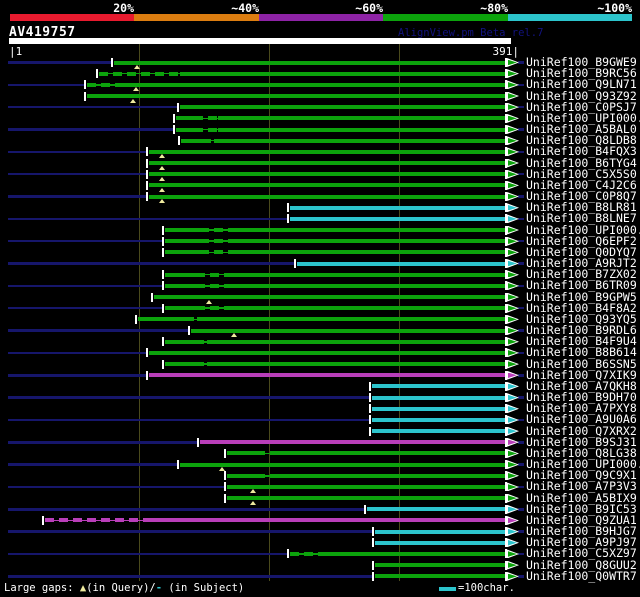 Image resolution: width=640 pixels, height=597 pixels. Describe the element at coordinates (506, 431) in the screenshot. I see `subject-end-tick` at that location.